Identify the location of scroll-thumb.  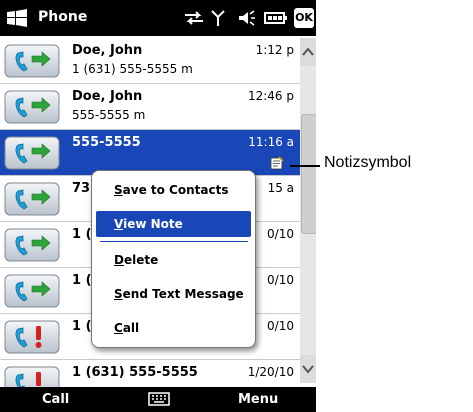
(308, 174).